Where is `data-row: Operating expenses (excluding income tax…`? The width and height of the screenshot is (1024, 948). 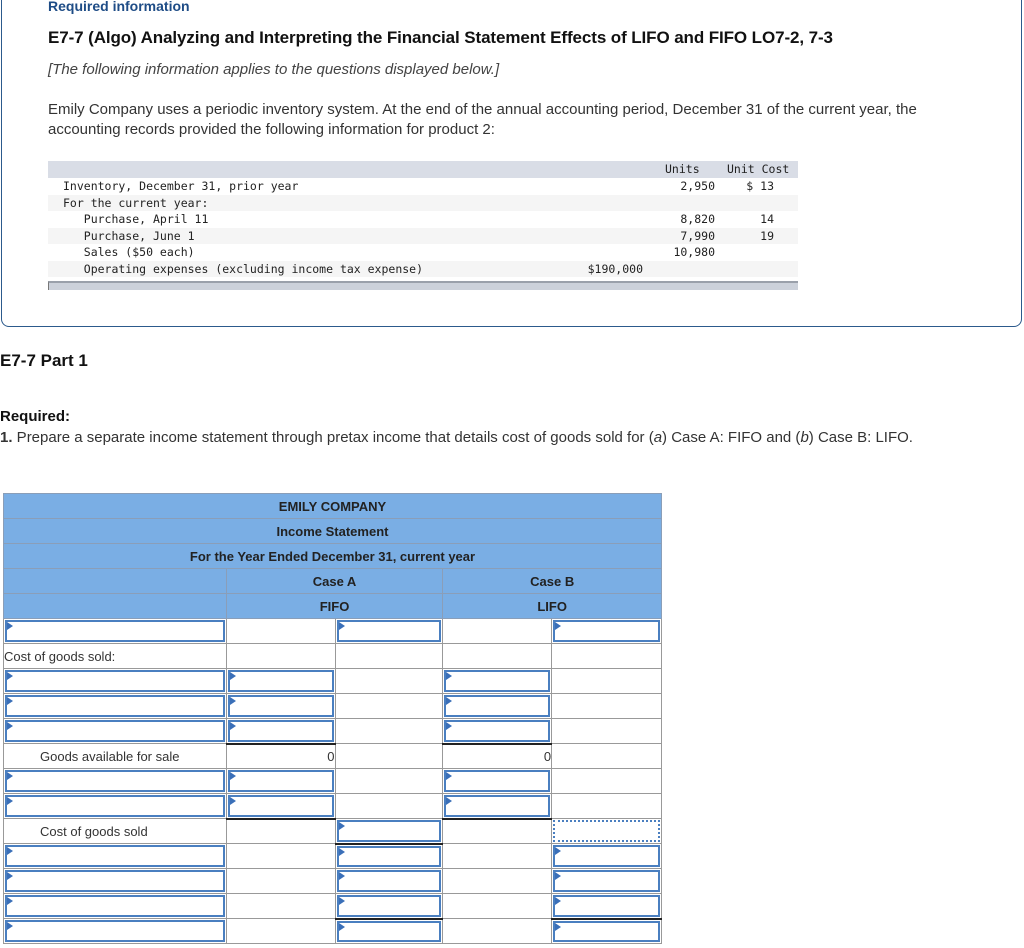 data-row: Operating expenses (excluding income tax… is located at coordinates (423, 268).